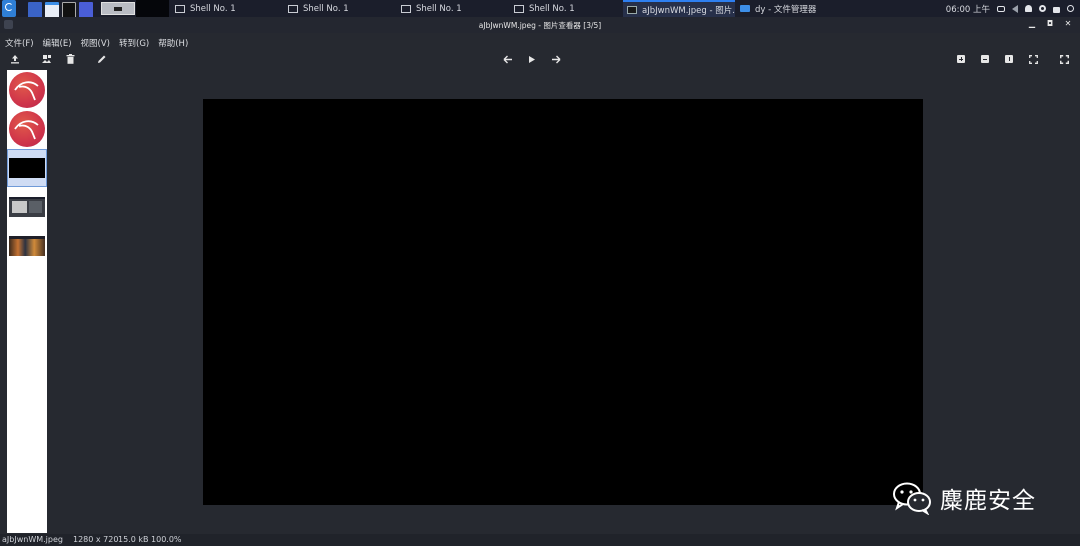 The height and width of the screenshot is (546, 1080). What do you see at coordinates (133, 41) in the screenshot?
I see `menu-go: 转到(G)` at bounding box center [133, 41].